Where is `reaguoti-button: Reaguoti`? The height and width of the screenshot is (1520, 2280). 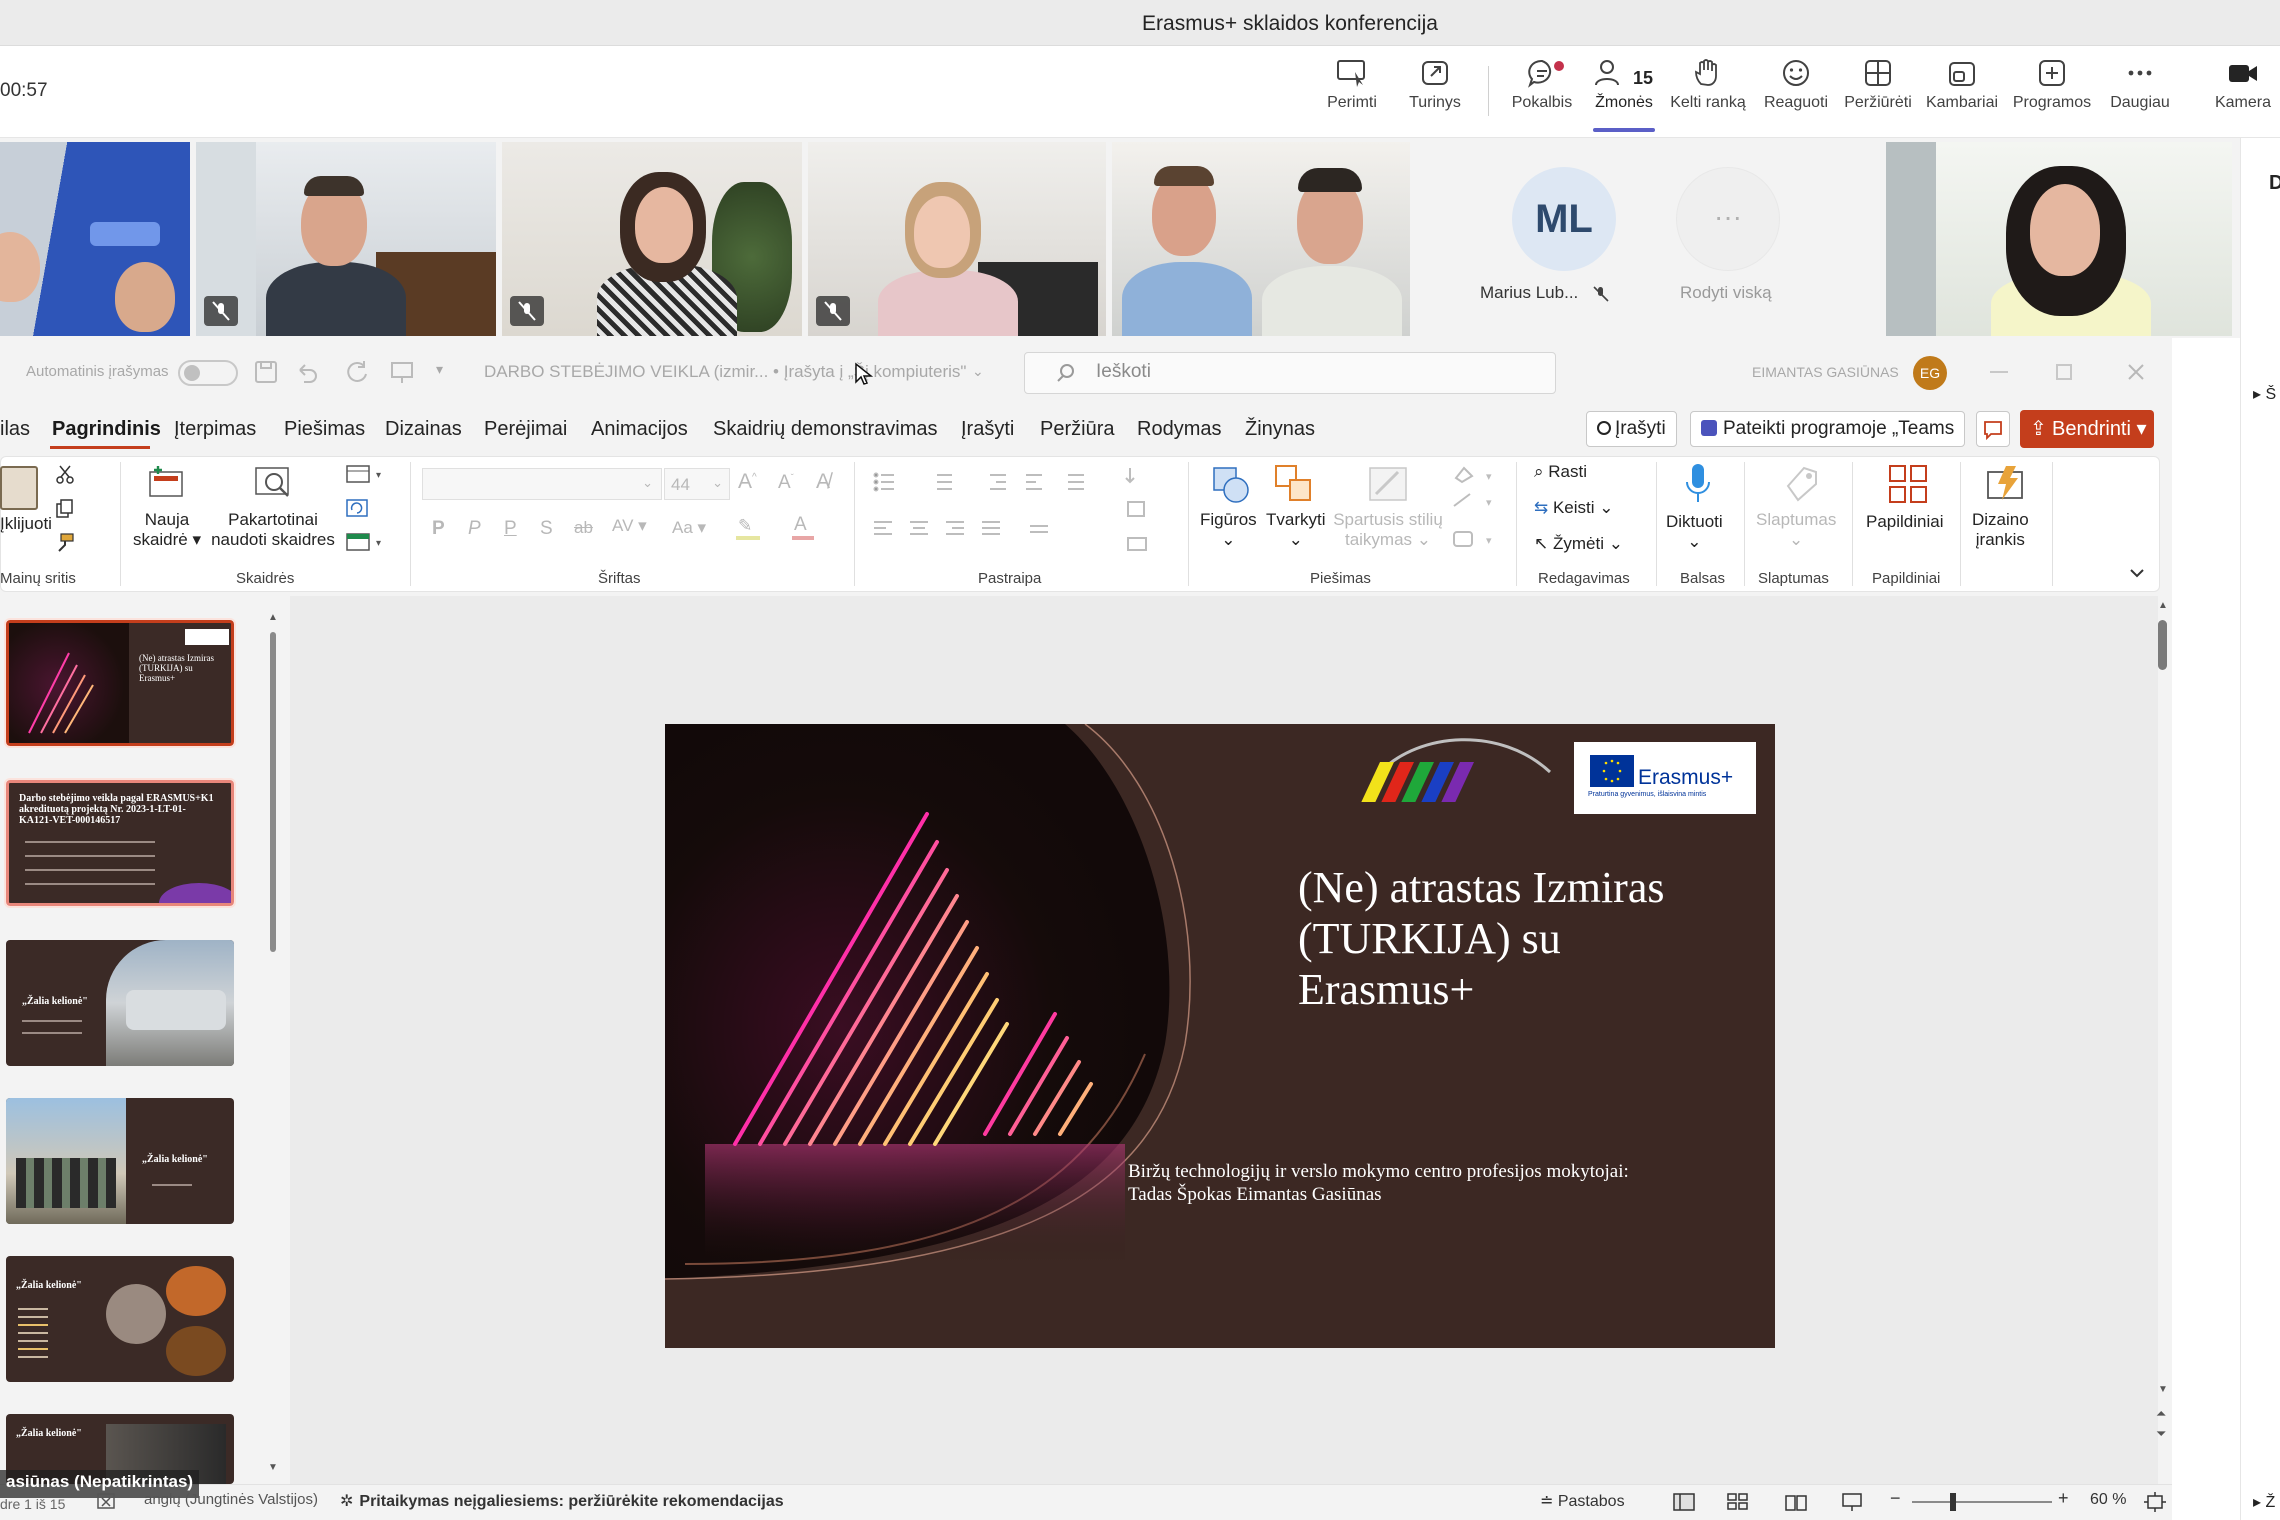 reaguoti-button: Reaguoti is located at coordinates (1796, 85).